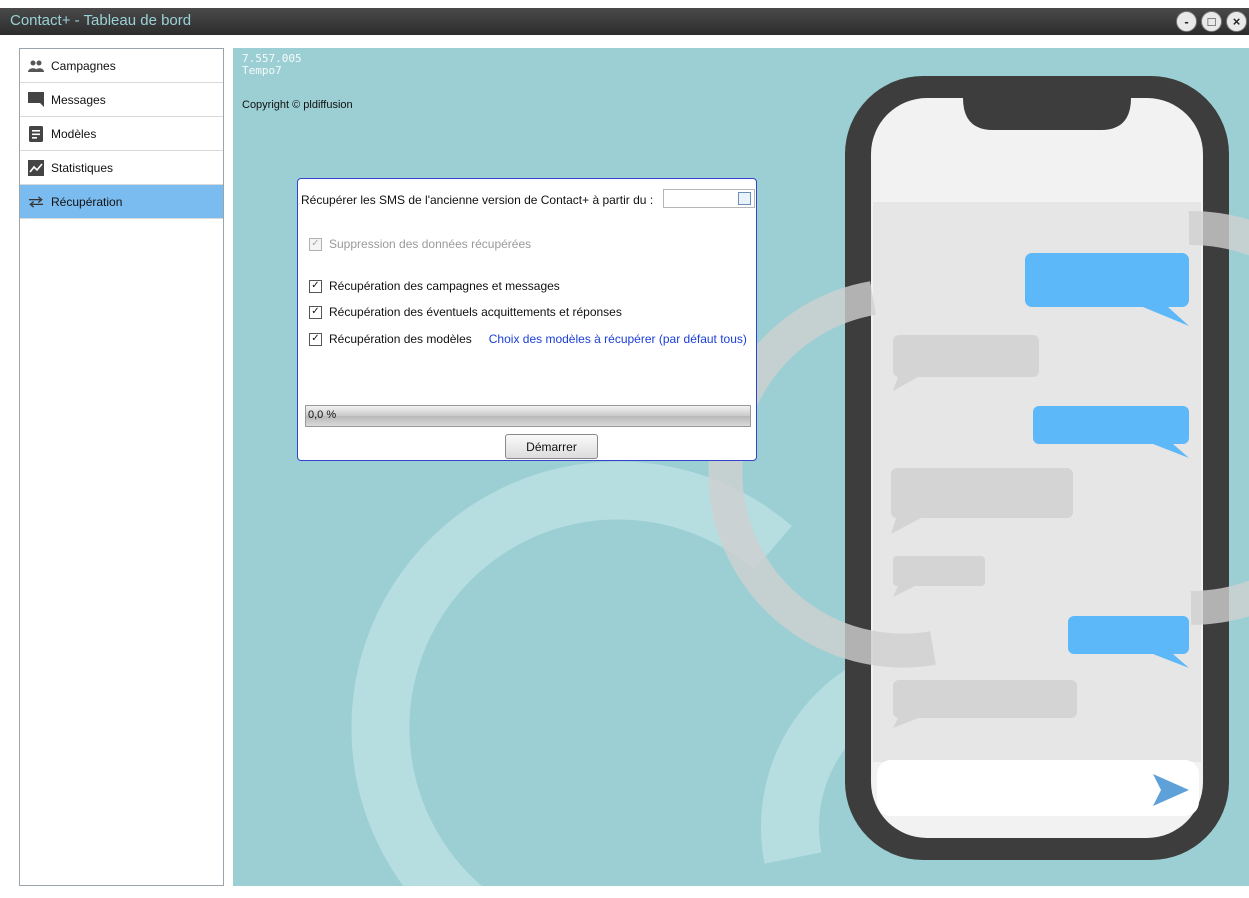 This screenshot has width=1249, height=898. I want to click on maximize-button: □, so click(1211, 21).